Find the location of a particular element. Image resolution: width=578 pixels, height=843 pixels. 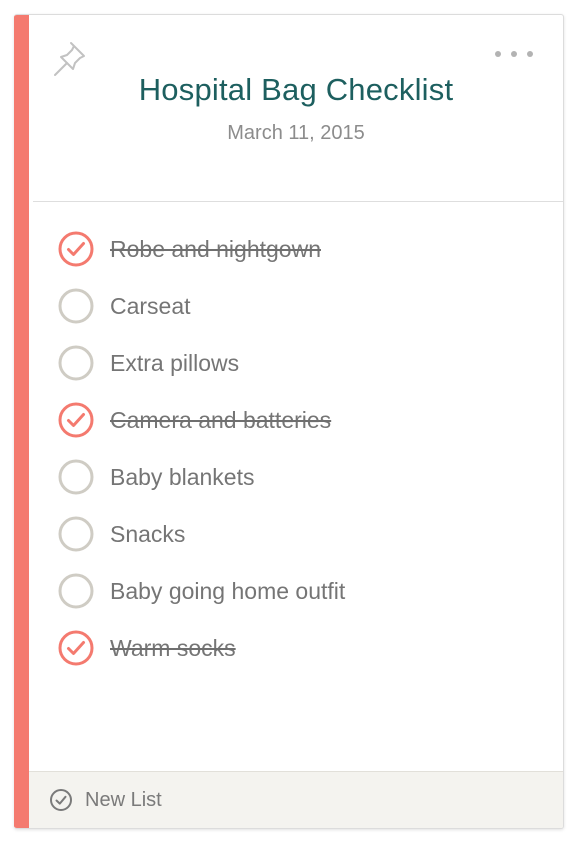

checklist-item: Extra pillows is located at coordinates (148, 363).